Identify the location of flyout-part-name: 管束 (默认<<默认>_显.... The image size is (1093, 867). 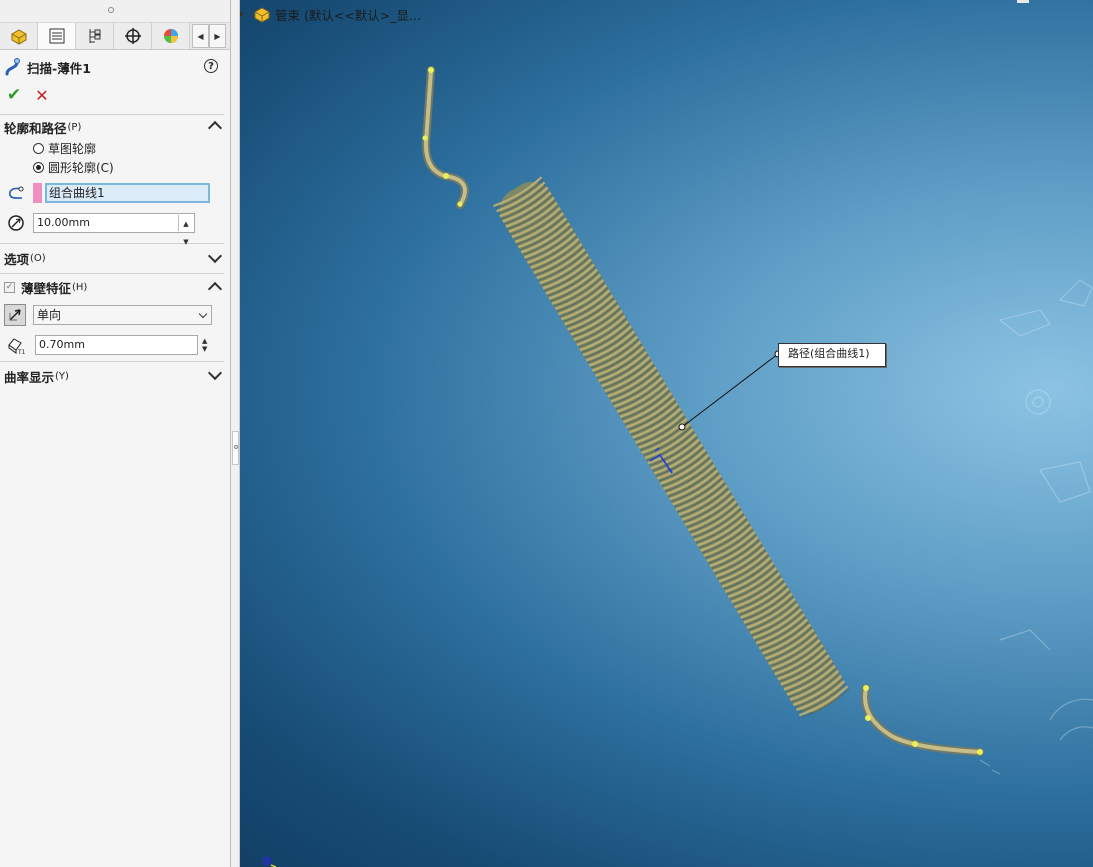
(348, 15).